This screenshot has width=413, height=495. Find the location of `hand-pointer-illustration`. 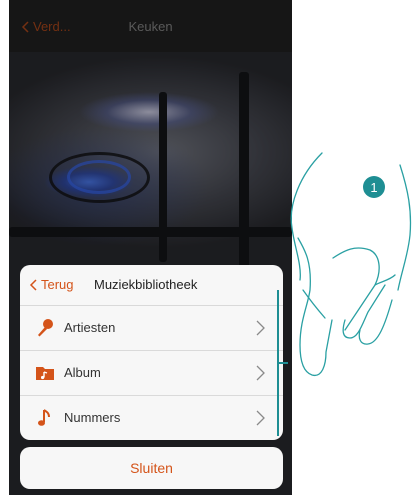

hand-pointer-illustration is located at coordinates (351, 264).